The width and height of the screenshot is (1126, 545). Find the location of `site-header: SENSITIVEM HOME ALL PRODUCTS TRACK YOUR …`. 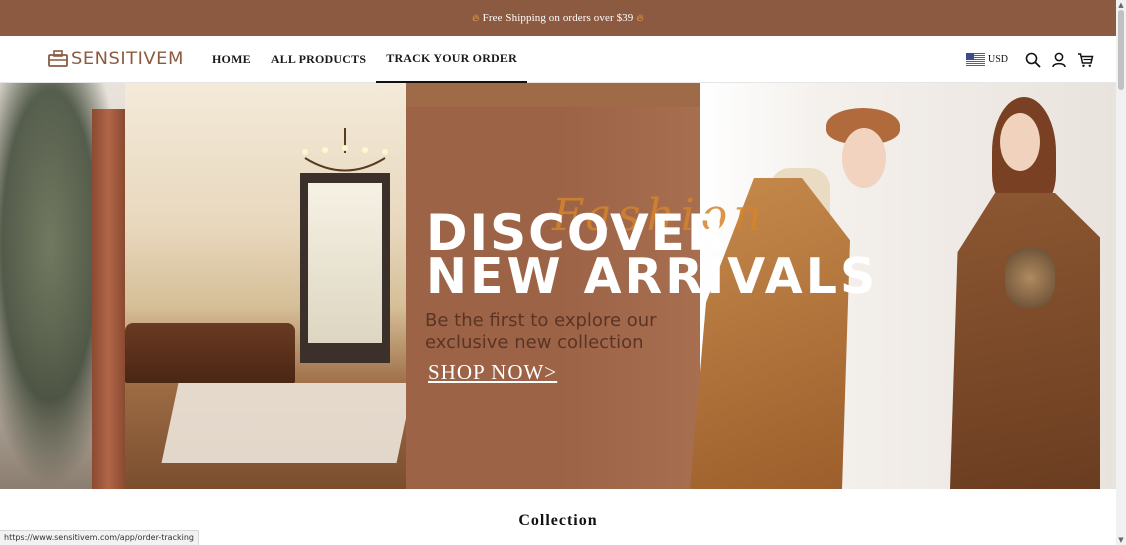

site-header: SENSITIVEM HOME ALL PRODUCTS TRACK YOUR … is located at coordinates (558, 59).